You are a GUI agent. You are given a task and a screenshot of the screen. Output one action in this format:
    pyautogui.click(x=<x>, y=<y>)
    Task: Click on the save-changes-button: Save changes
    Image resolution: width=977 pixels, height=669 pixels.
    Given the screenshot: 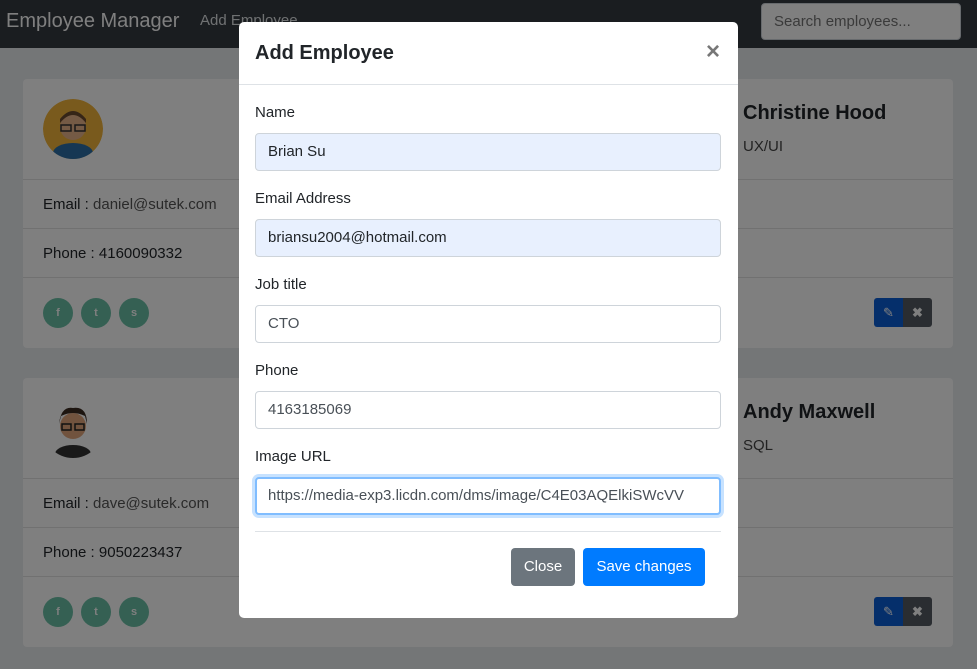 What is the action you would take?
    pyautogui.click(x=644, y=567)
    